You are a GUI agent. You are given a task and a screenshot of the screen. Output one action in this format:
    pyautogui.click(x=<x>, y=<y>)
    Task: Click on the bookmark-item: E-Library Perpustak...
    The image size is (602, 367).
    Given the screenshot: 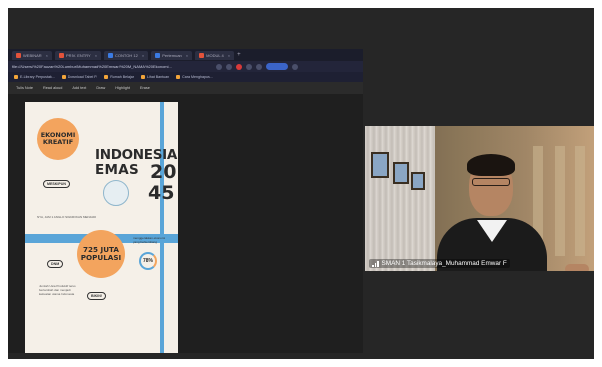 What is the action you would take?
    pyautogui.click(x=34, y=77)
    